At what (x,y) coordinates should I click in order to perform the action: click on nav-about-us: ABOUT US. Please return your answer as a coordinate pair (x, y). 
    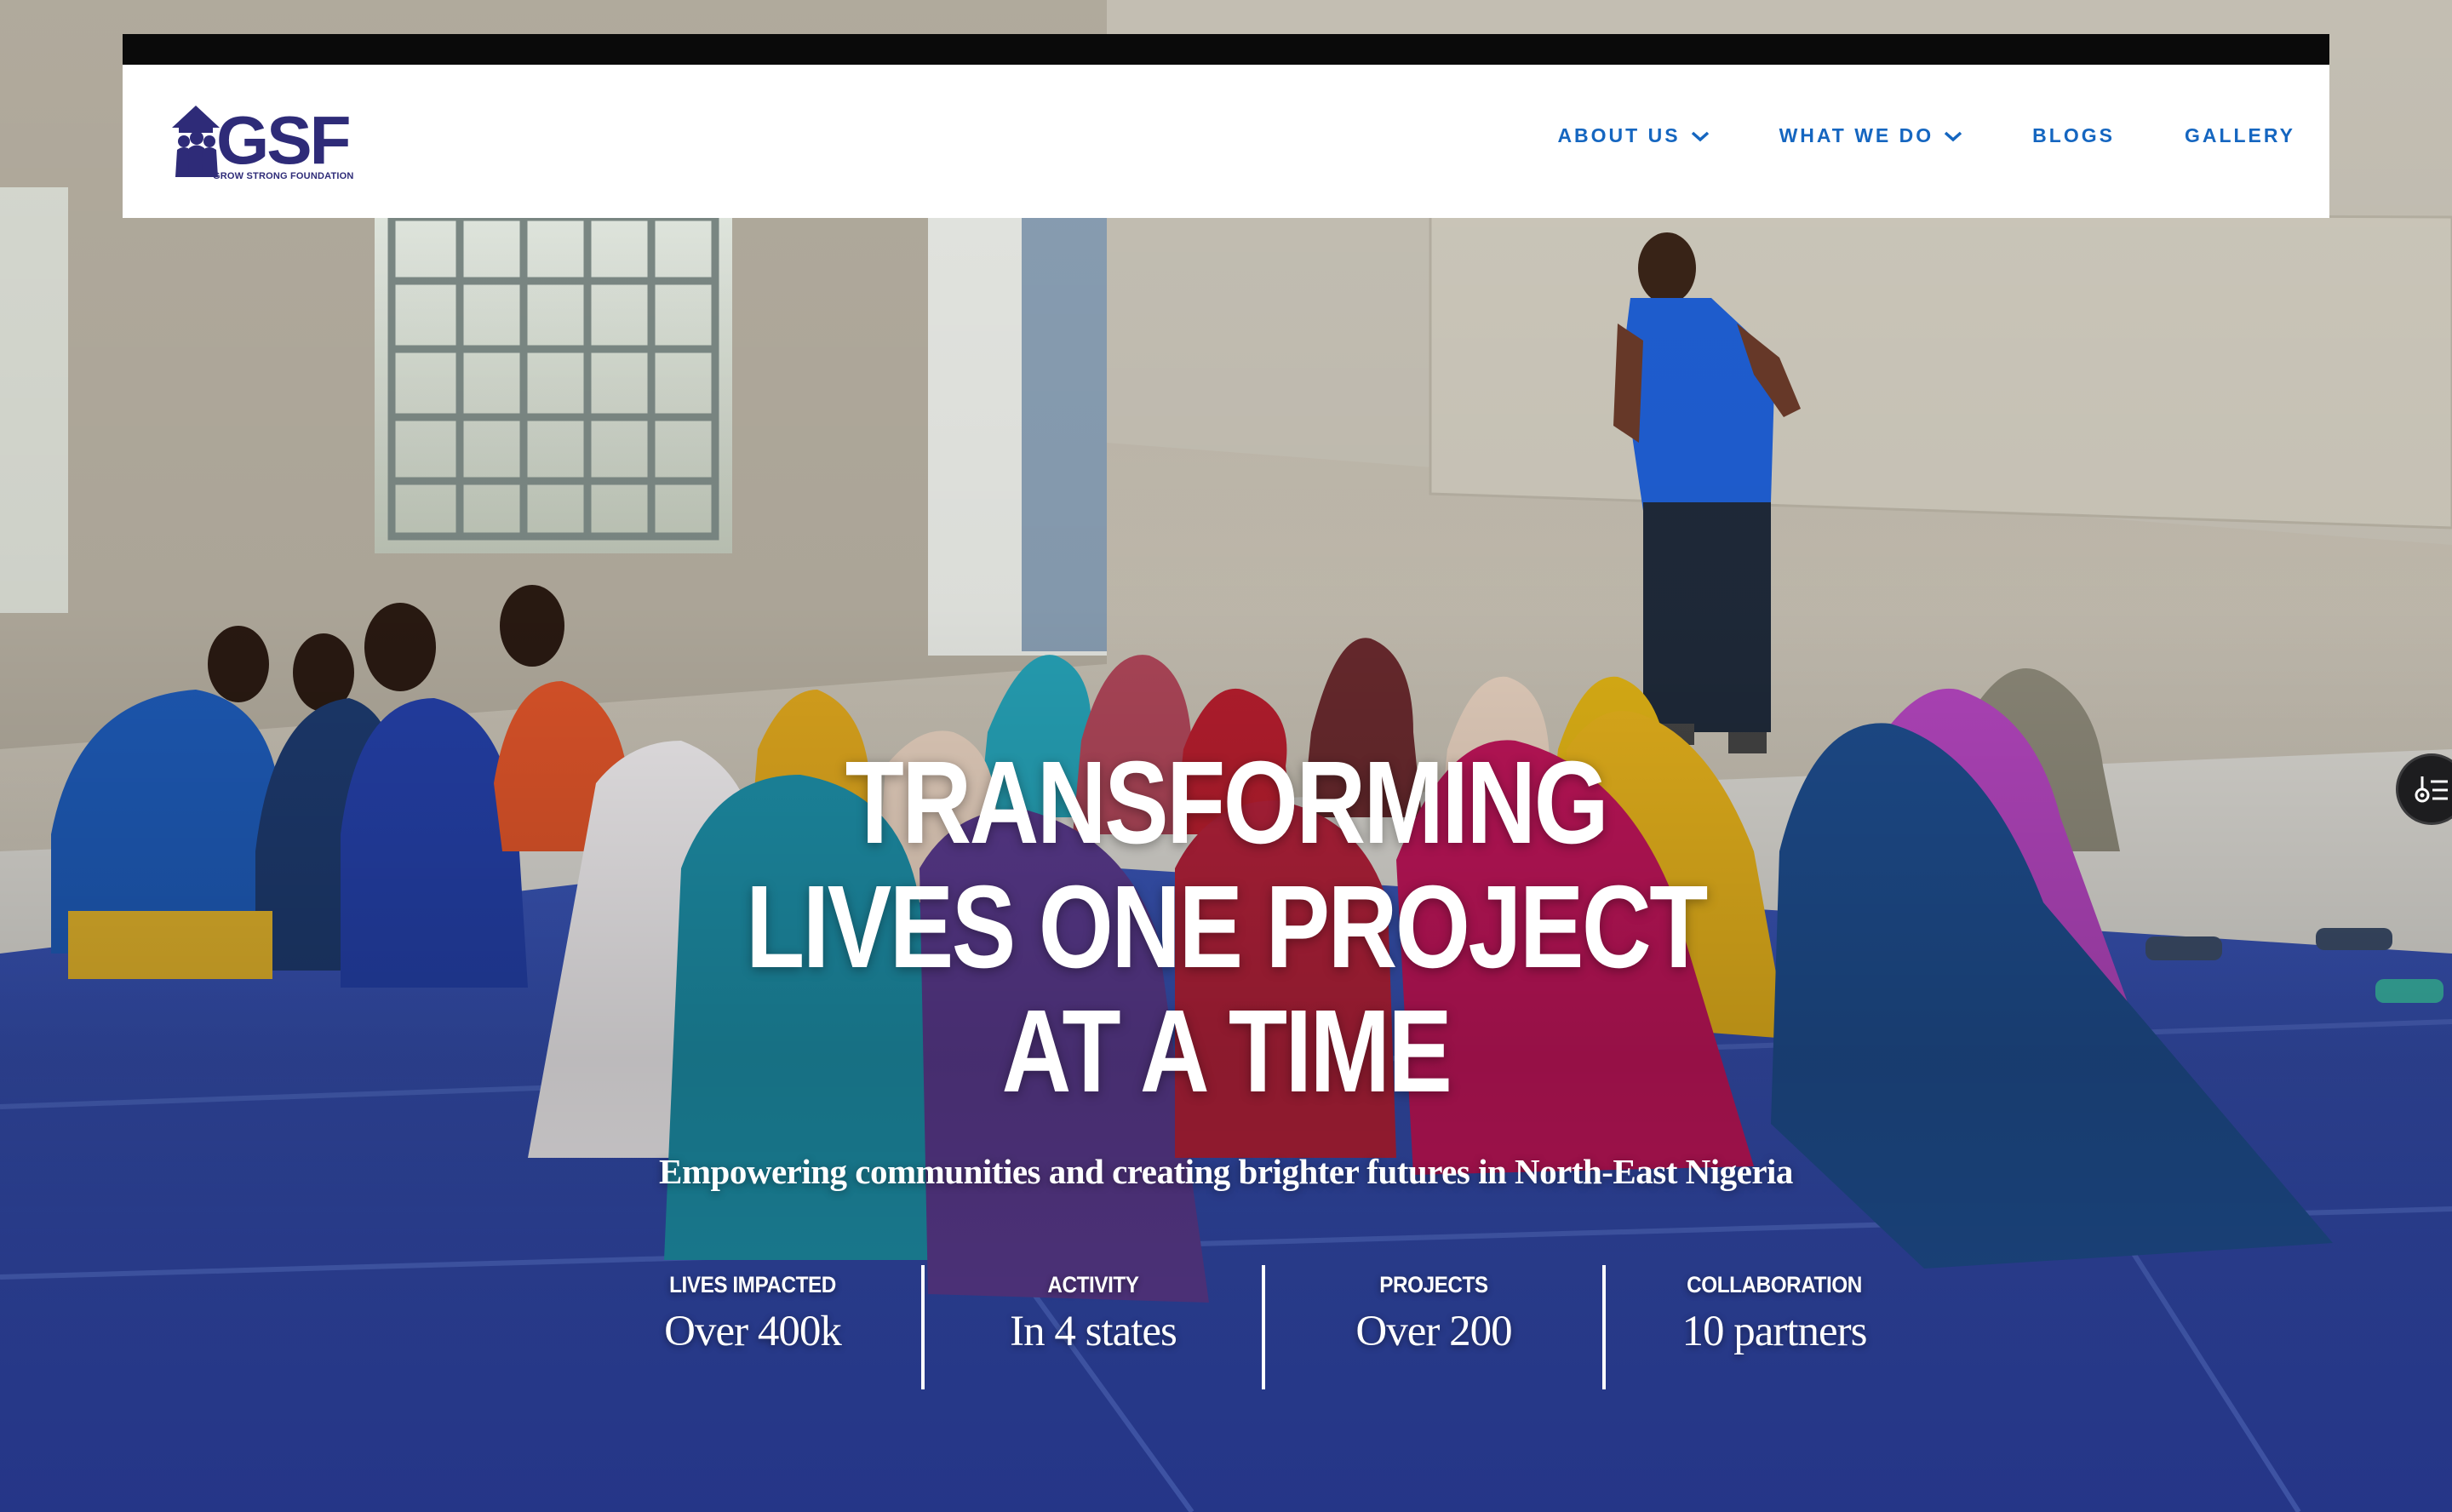
    Looking at the image, I should click on (1633, 135).